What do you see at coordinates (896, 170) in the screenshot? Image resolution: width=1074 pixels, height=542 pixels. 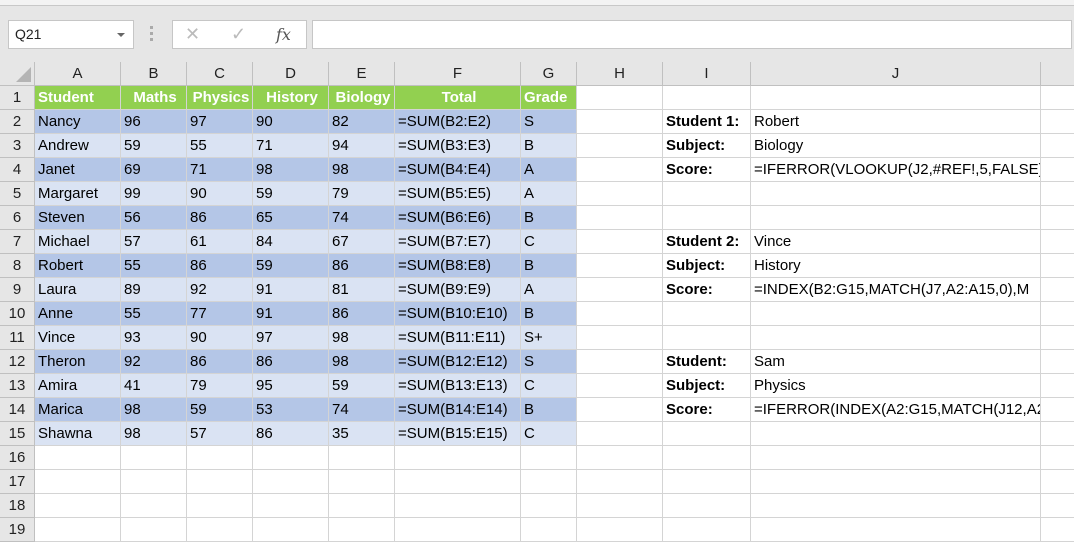 I see `lookup-value: =IFERROR(VLOOKUP(J2,#REF!,5,FALSE),` at bounding box center [896, 170].